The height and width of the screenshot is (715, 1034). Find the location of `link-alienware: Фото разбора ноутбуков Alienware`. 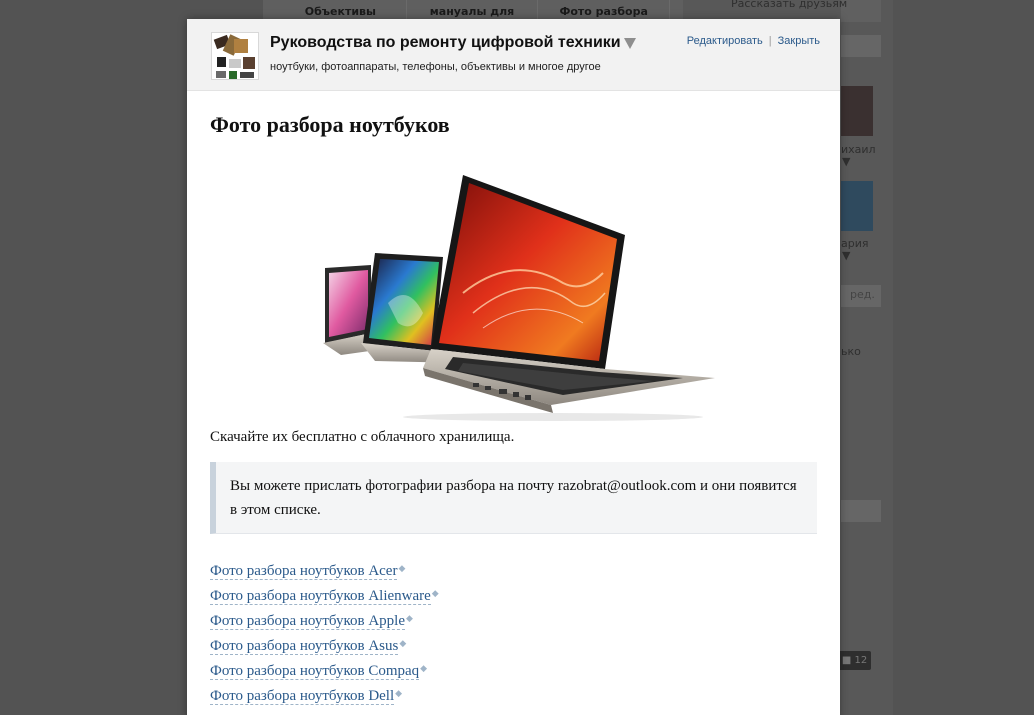

link-alienware: Фото разбора ноутбуков Alienware is located at coordinates (320, 596).